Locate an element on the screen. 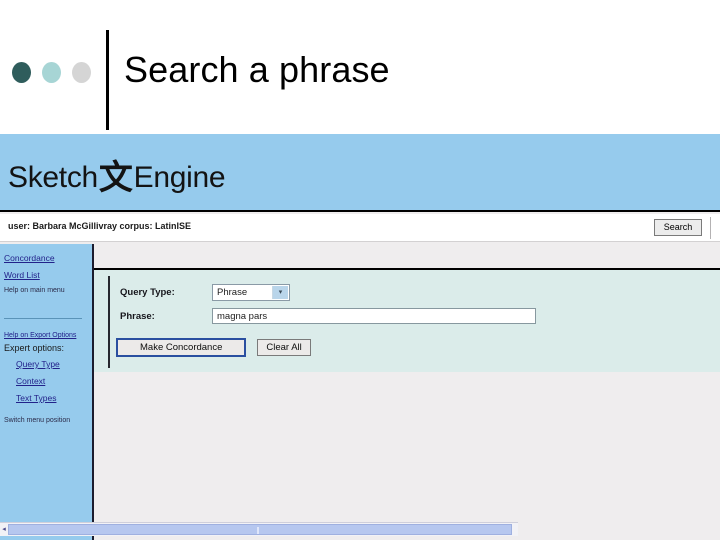 The height and width of the screenshot is (540, 720). sidebar-item-concordance: Concordance is located at coordinates (48, 258).